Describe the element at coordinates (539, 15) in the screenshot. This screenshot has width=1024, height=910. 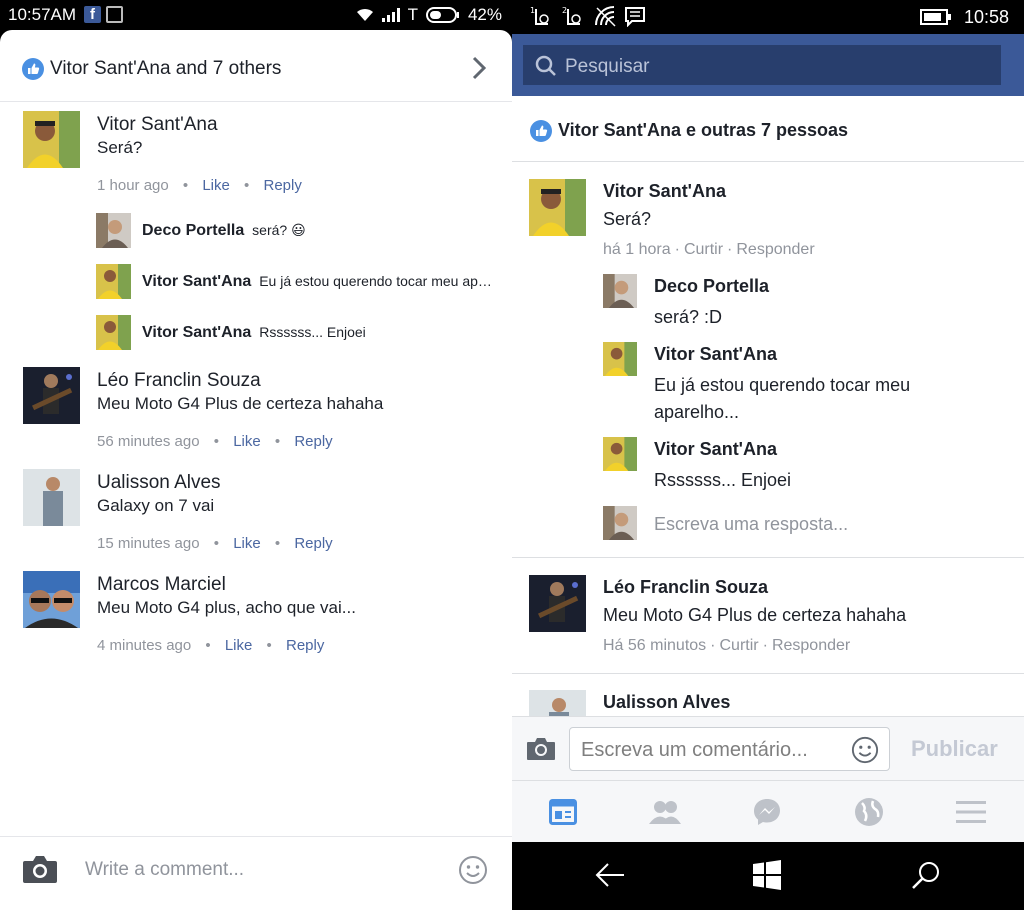
I see `missed-call-icon: 1` at that location.